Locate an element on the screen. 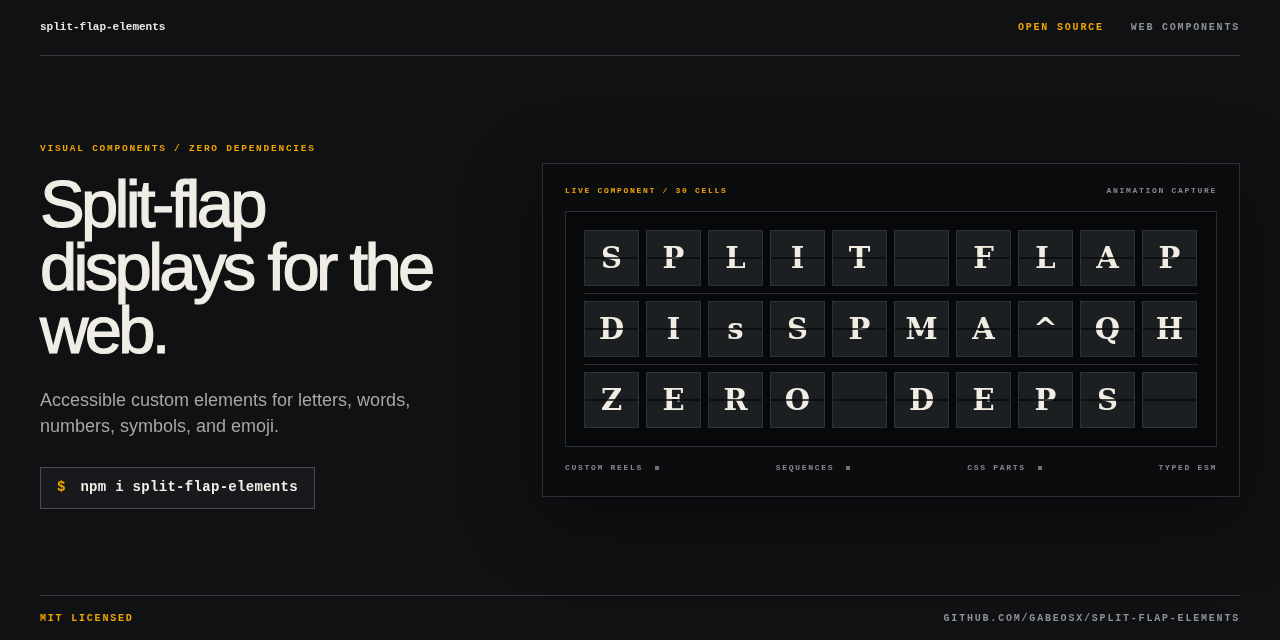 This screenshot has height=640, width=1280. feature-label: CSS PARTS is located at coordinates (996, 467).